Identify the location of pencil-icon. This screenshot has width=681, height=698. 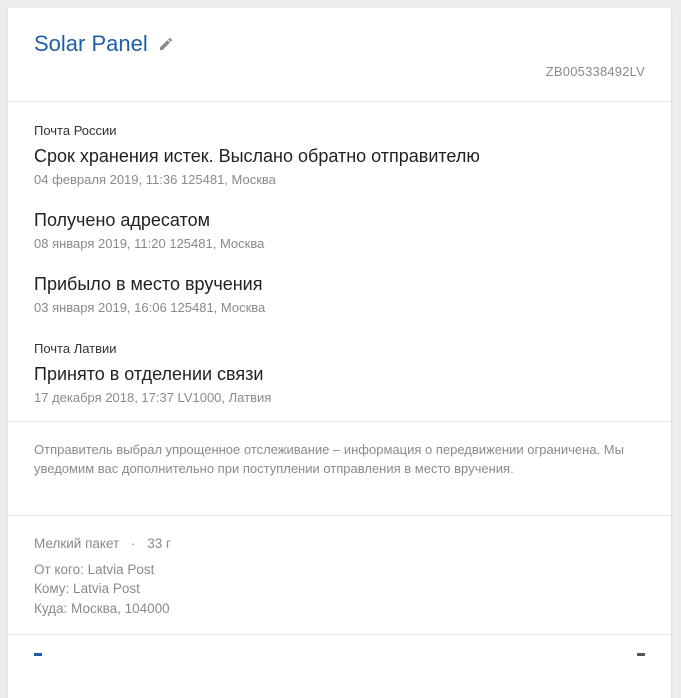
(166, 44).